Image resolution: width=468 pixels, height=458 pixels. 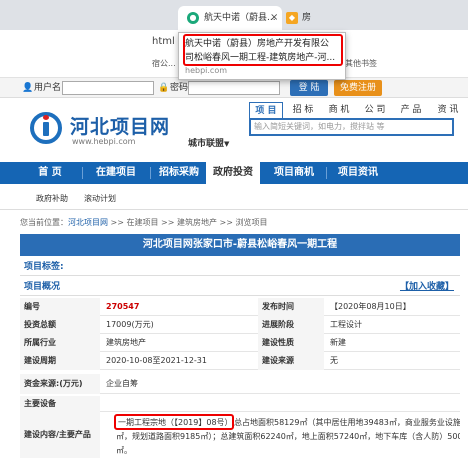 What do you see at coordinates (291, 307) in the screenshot?
I see `field-label: 发布时间` at bounding box center [291, 307].